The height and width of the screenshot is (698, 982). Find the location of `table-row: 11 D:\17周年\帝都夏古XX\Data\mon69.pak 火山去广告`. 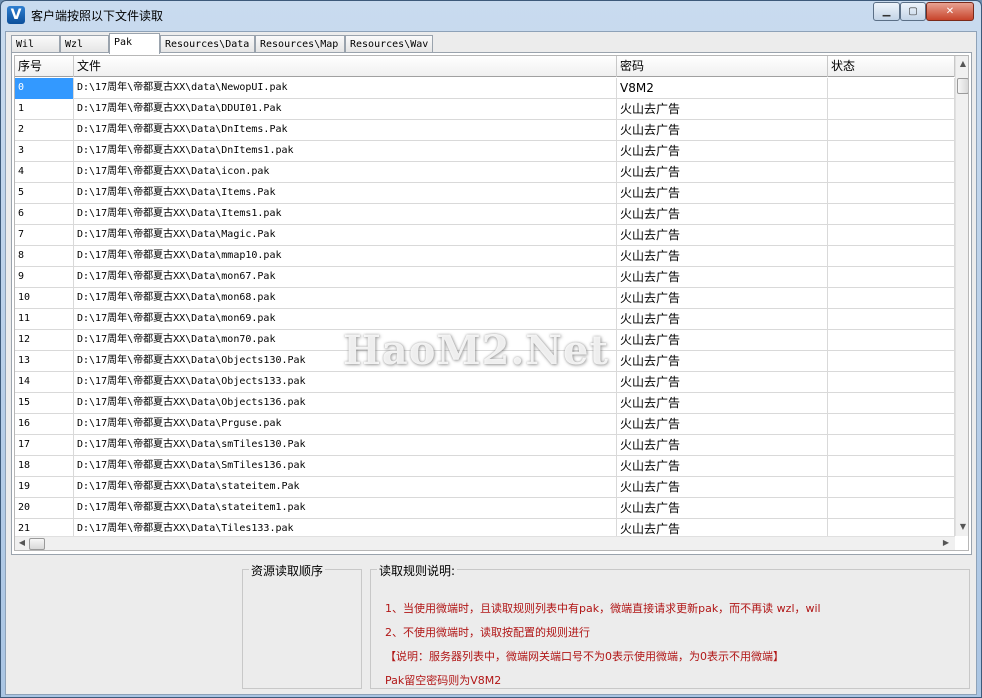

table-row: 11 D:\17周年\帝都夏古XX\Data\mon69.pak 火山去广告 is located at coordinates (485, 319).